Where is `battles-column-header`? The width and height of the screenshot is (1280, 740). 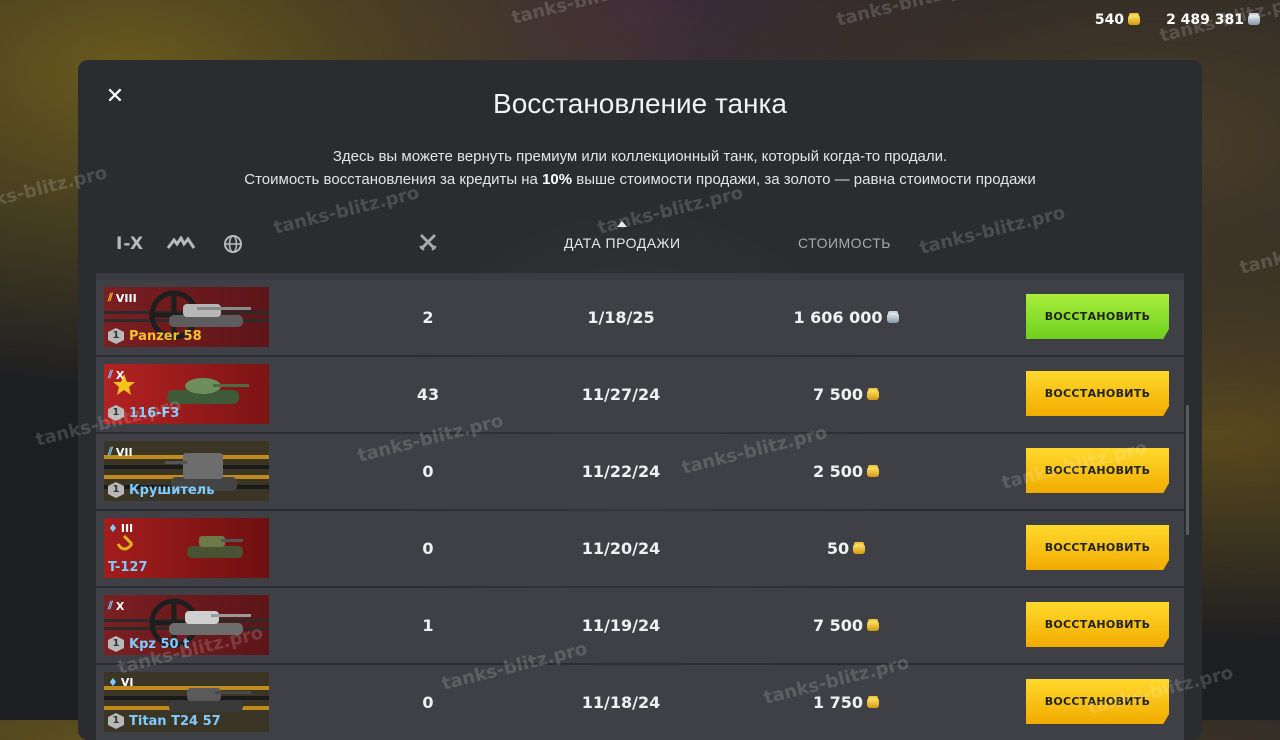
battles-column-header is located at coordinates (428, 243).